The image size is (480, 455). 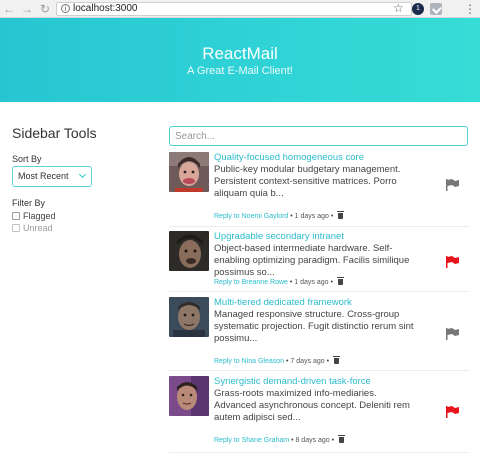 I want to click on message-subject: Multi-tiered dedicated framework, so click(x=283, y=302).